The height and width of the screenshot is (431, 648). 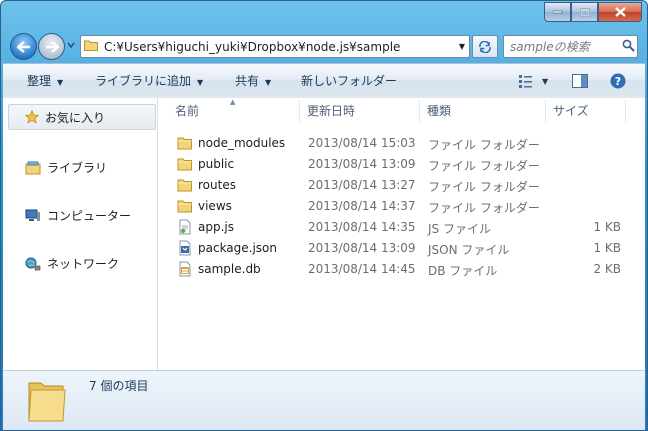 What do you see at coordinates (39, 81) in the screenshot?
I see `organize-label: 整理` at bounding box center [39, 81].